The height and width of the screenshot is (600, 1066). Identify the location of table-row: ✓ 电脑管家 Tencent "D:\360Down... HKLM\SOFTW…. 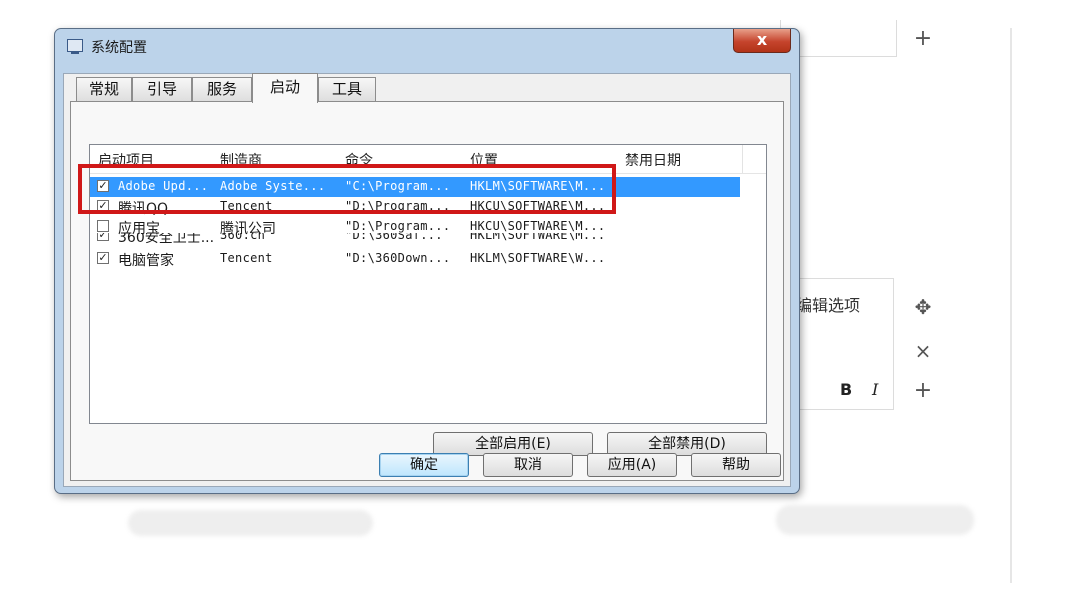
(415, 259).